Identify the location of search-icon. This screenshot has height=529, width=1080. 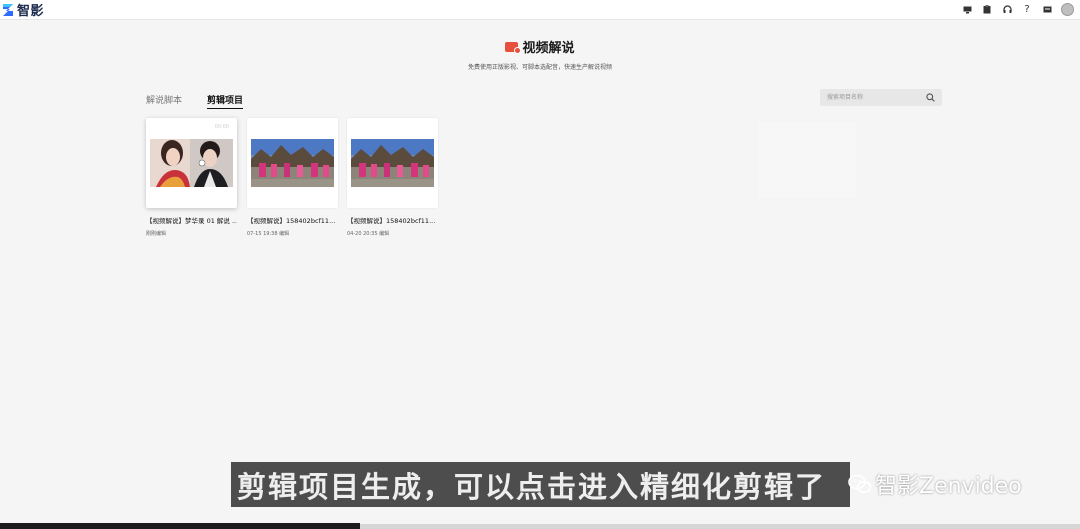
(930, 97).